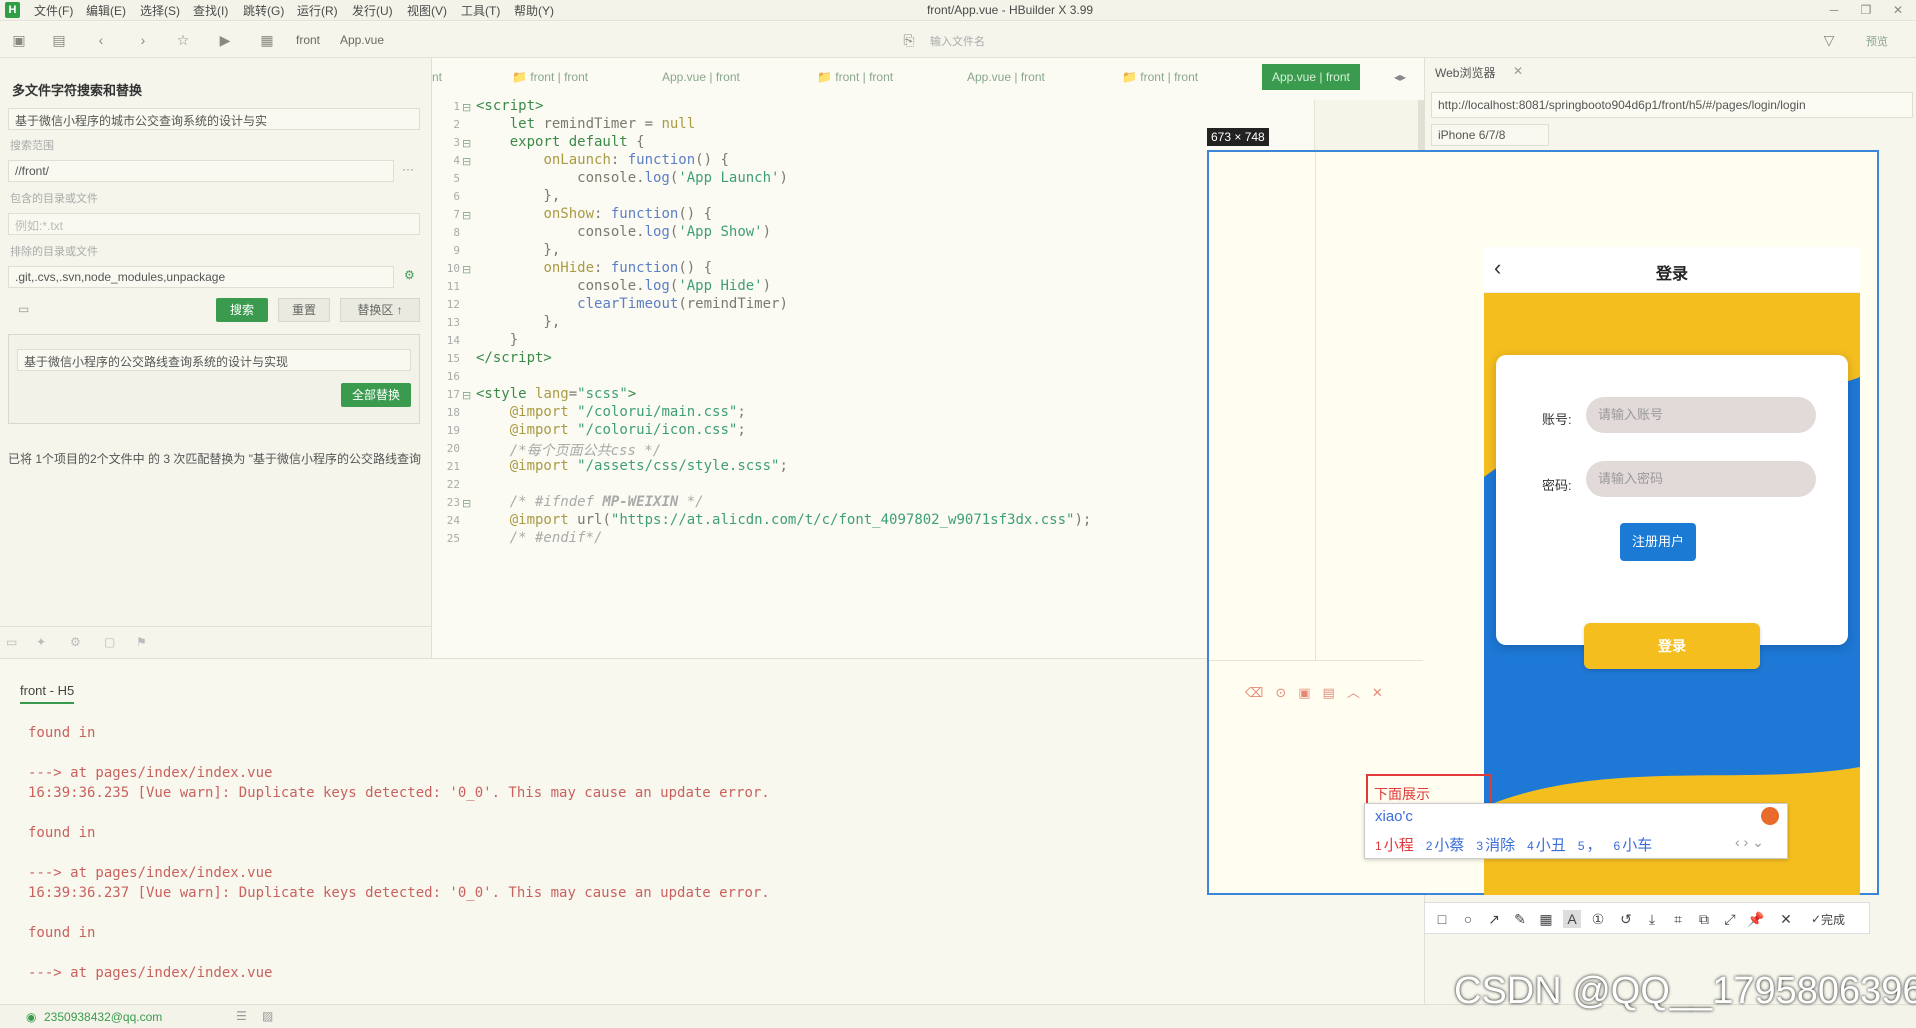 This screenshot has width=1916, height=1028. What do you see at coordinates (1494, 919) in the screenshot?
I see `arrow-icon: ↗` at bounding box center [1494, 919].